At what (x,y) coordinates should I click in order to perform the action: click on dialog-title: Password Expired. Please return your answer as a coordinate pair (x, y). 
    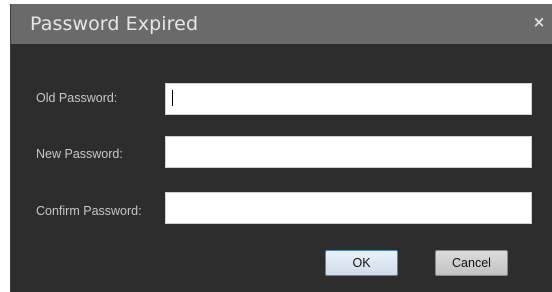
    Looking at the image, I should click on (114, 24).